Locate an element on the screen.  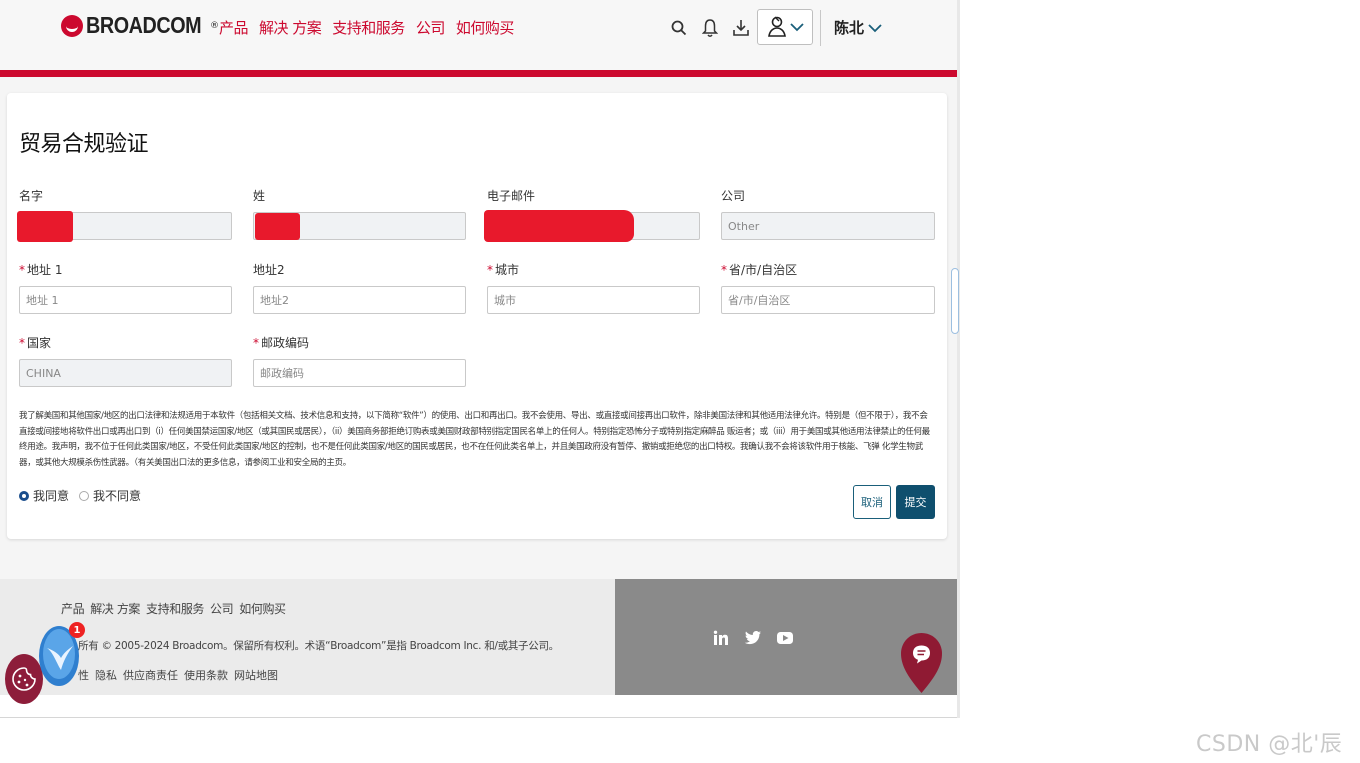
radio-unselected-icon is located at coordinates (84, 495).